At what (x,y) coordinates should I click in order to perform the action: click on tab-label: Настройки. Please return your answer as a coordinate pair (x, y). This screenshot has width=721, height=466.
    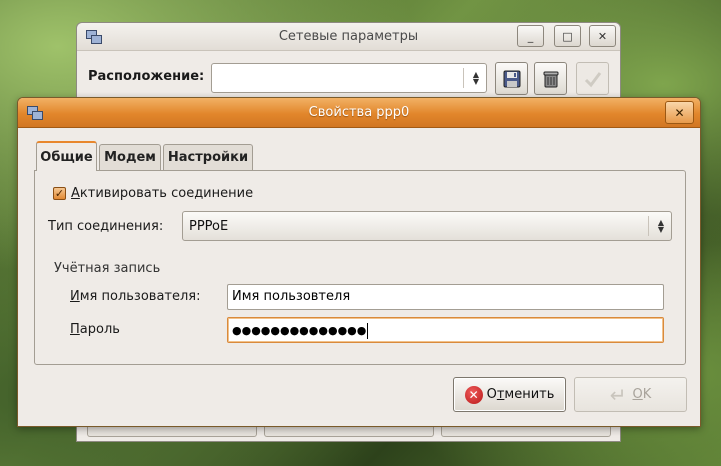
    Looking at the image, I should click on (208, 157).